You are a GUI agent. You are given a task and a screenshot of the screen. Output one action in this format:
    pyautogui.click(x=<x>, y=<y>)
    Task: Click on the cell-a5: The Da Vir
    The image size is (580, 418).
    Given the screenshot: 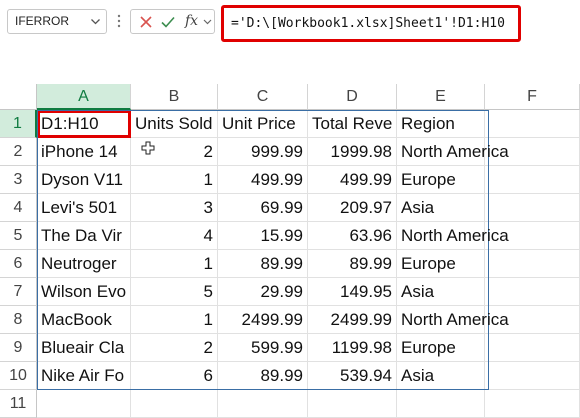 What is the action you would take?
    pyautogui.click(x=84, y=236)
    